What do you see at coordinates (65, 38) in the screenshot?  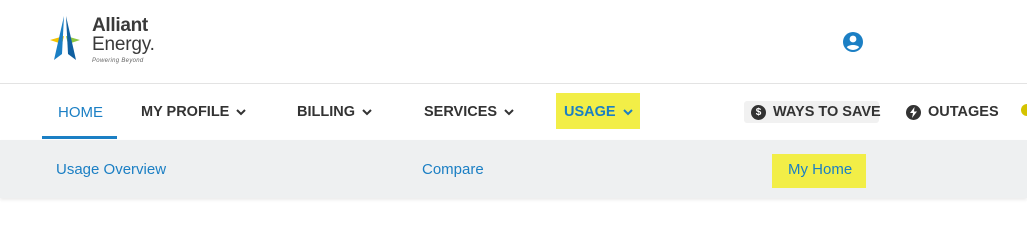 I see `logo-star-icon` at bounding box center [65, 38].